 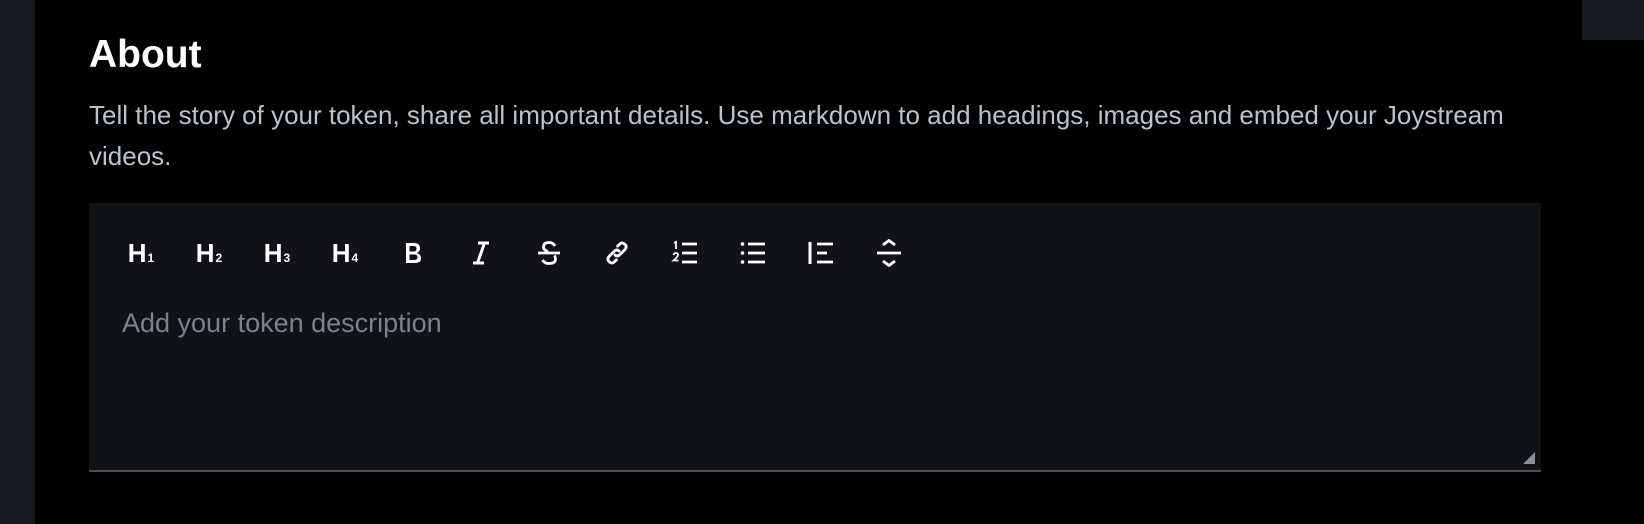 I want to click on ordered-list-icon, so click(x=684, y=252).